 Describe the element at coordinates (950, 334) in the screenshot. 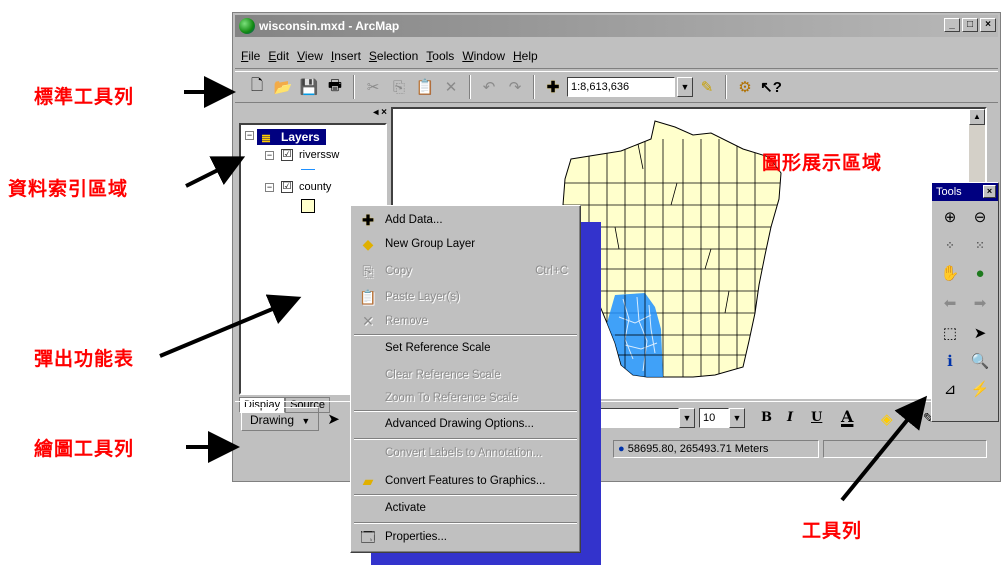

I see `select-features-icon: ⬚` at that location.